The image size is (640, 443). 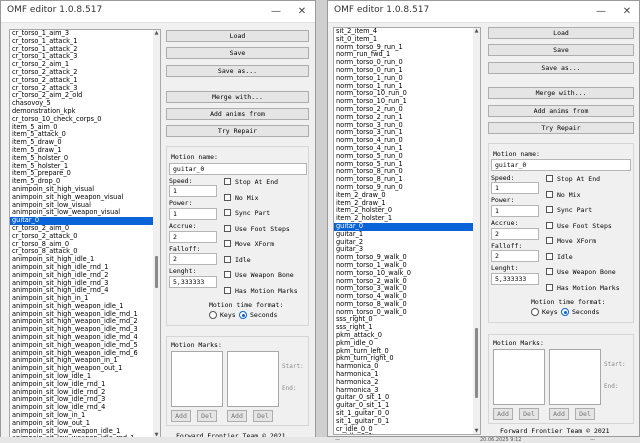 I want to click on list-item: cr_idle_0_1, so click(x=407, y=433).